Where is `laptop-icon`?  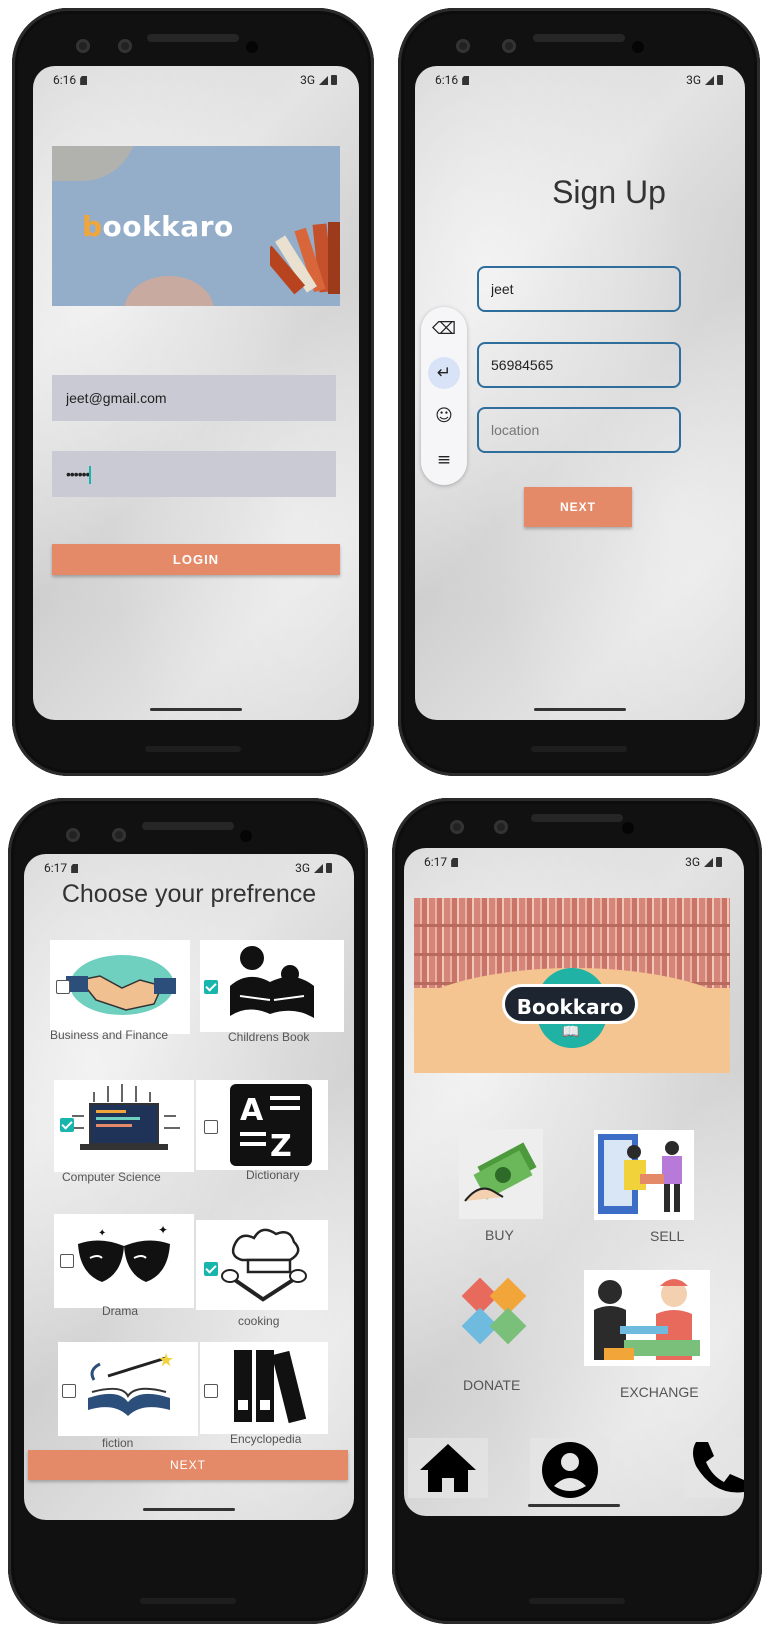
laptop-icon is located at coordinates (124, 1117).